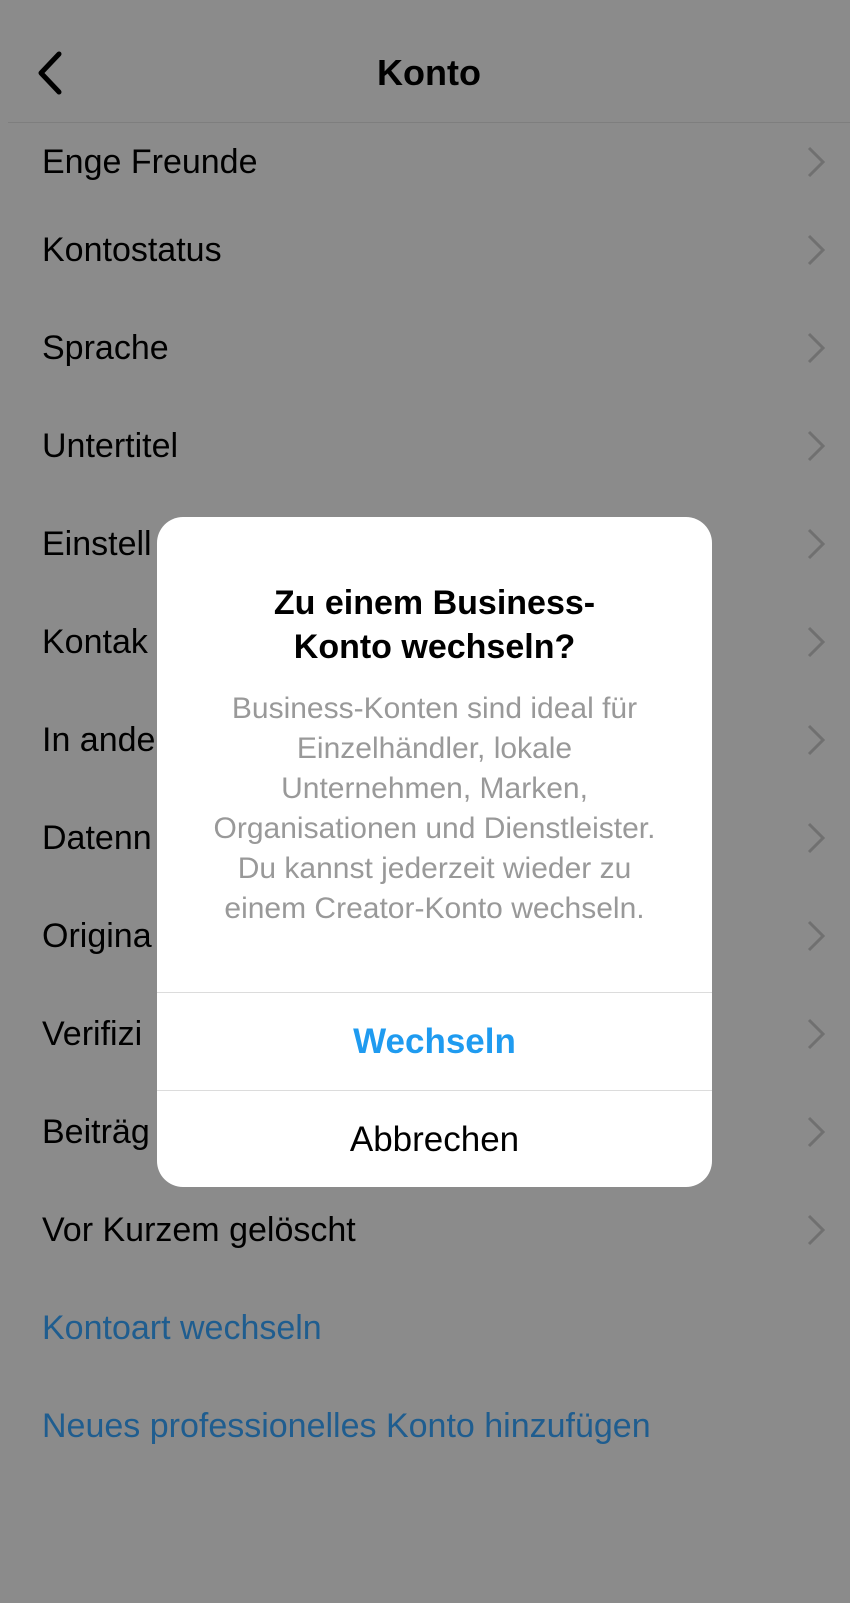  I want to click on link-label: Kontoart wechseln, so click(182, 1327).